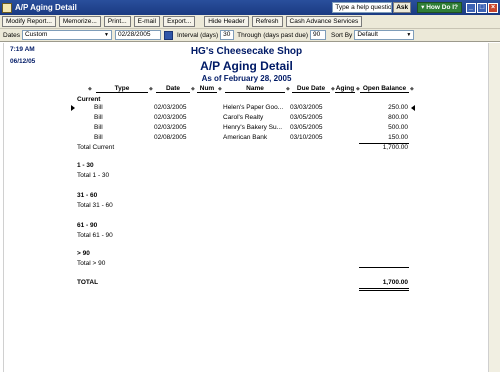 Image resolution: width=500 pixels, height=372 pixels. I want to click on dates-select: Custom ▼, so click(66, 35).